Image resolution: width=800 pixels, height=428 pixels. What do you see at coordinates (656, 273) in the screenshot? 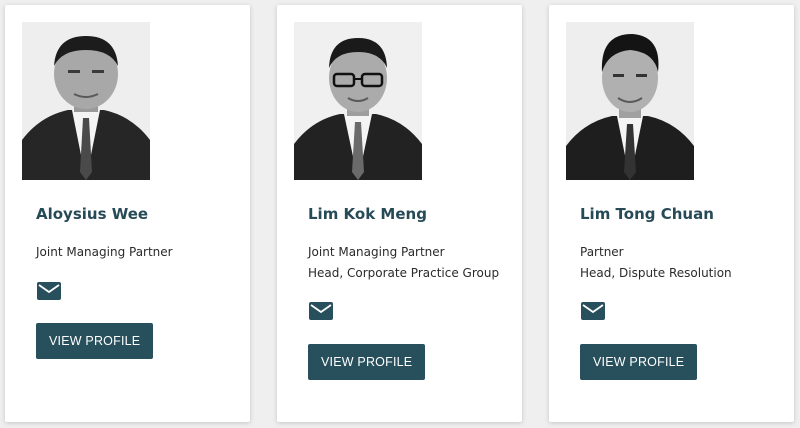
I see `person-role: Head, Dispute Resolution` at bounding box center [656, 273].